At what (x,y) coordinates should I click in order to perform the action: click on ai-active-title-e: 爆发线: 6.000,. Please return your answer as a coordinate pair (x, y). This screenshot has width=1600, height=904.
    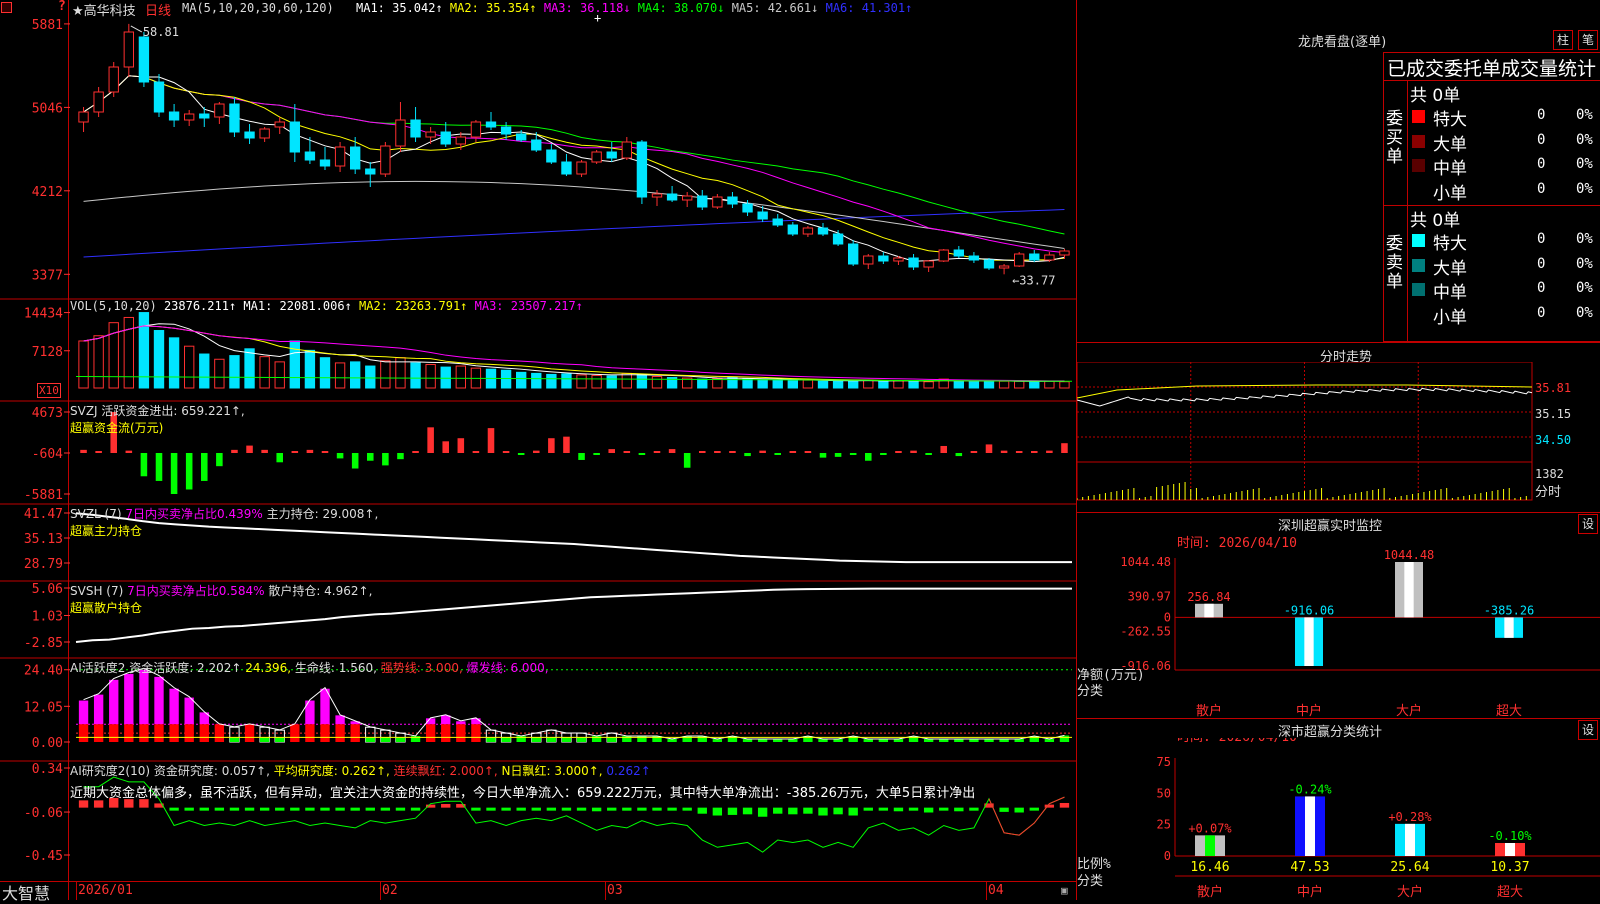
    Looking at the image, I should click on (505, 668).